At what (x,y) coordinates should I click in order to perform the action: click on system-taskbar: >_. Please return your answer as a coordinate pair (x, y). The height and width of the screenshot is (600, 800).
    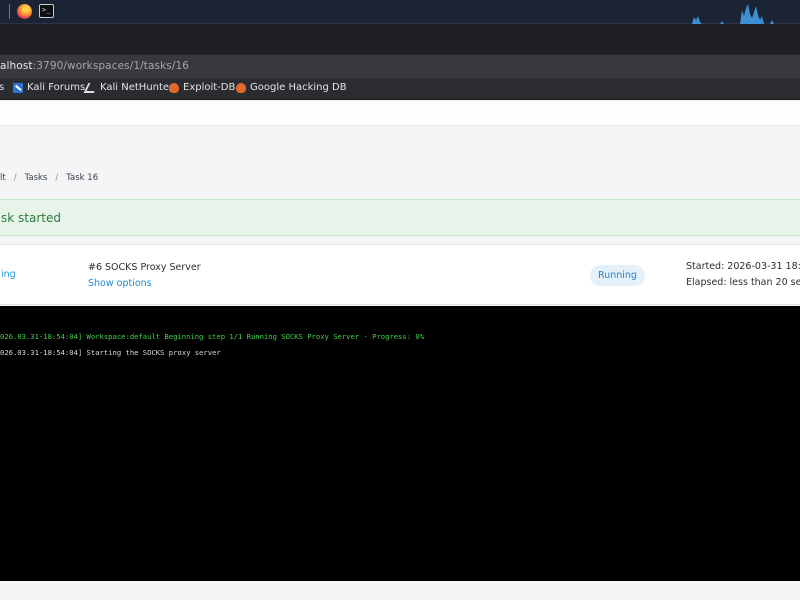
    Looking at the image, I should click on (400, 12).